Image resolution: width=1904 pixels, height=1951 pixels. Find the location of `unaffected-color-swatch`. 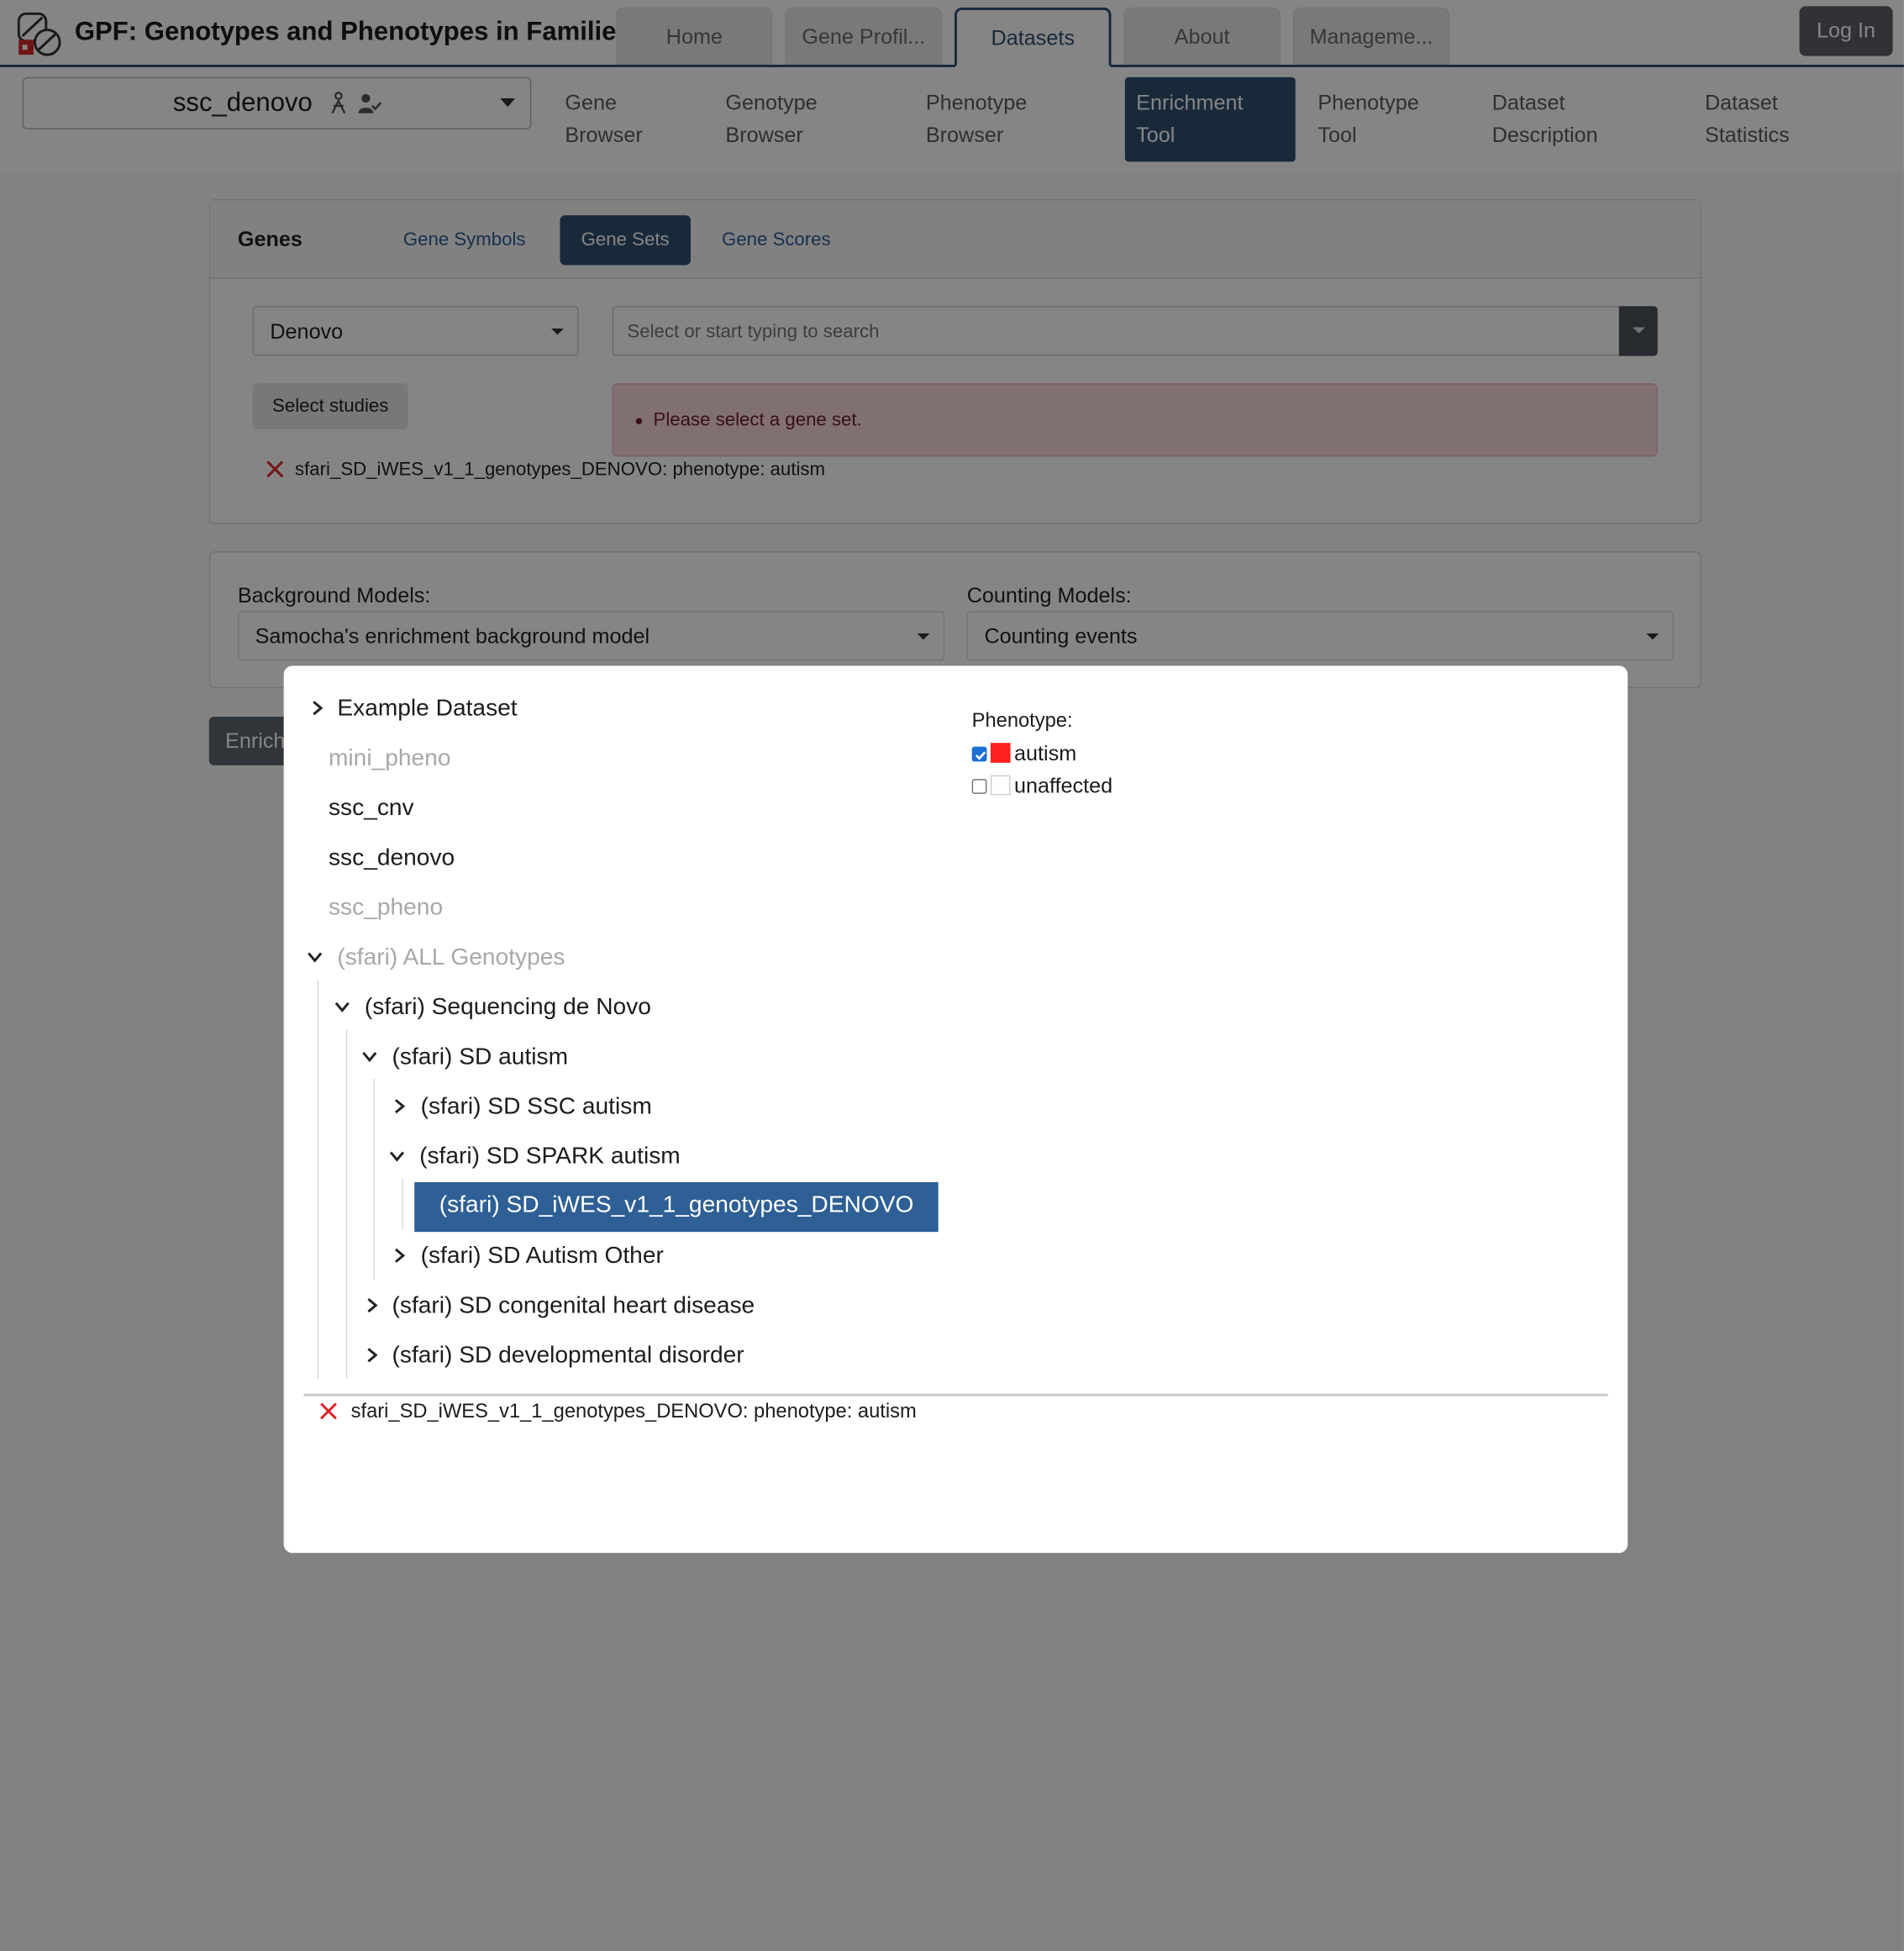

unaffected-color-swatch is located at coordinates (1001, 785).